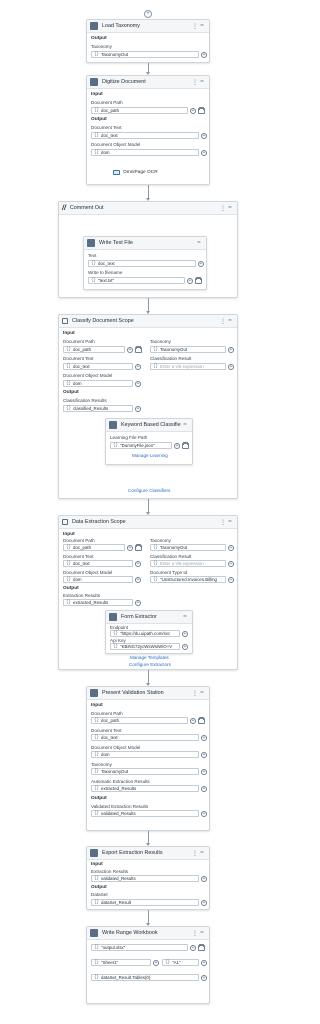  Describe the element at coordinates (148, 522) in the screenshot. I see `activity-header: Data Extraction Scope ⋮ ≈` at that location.